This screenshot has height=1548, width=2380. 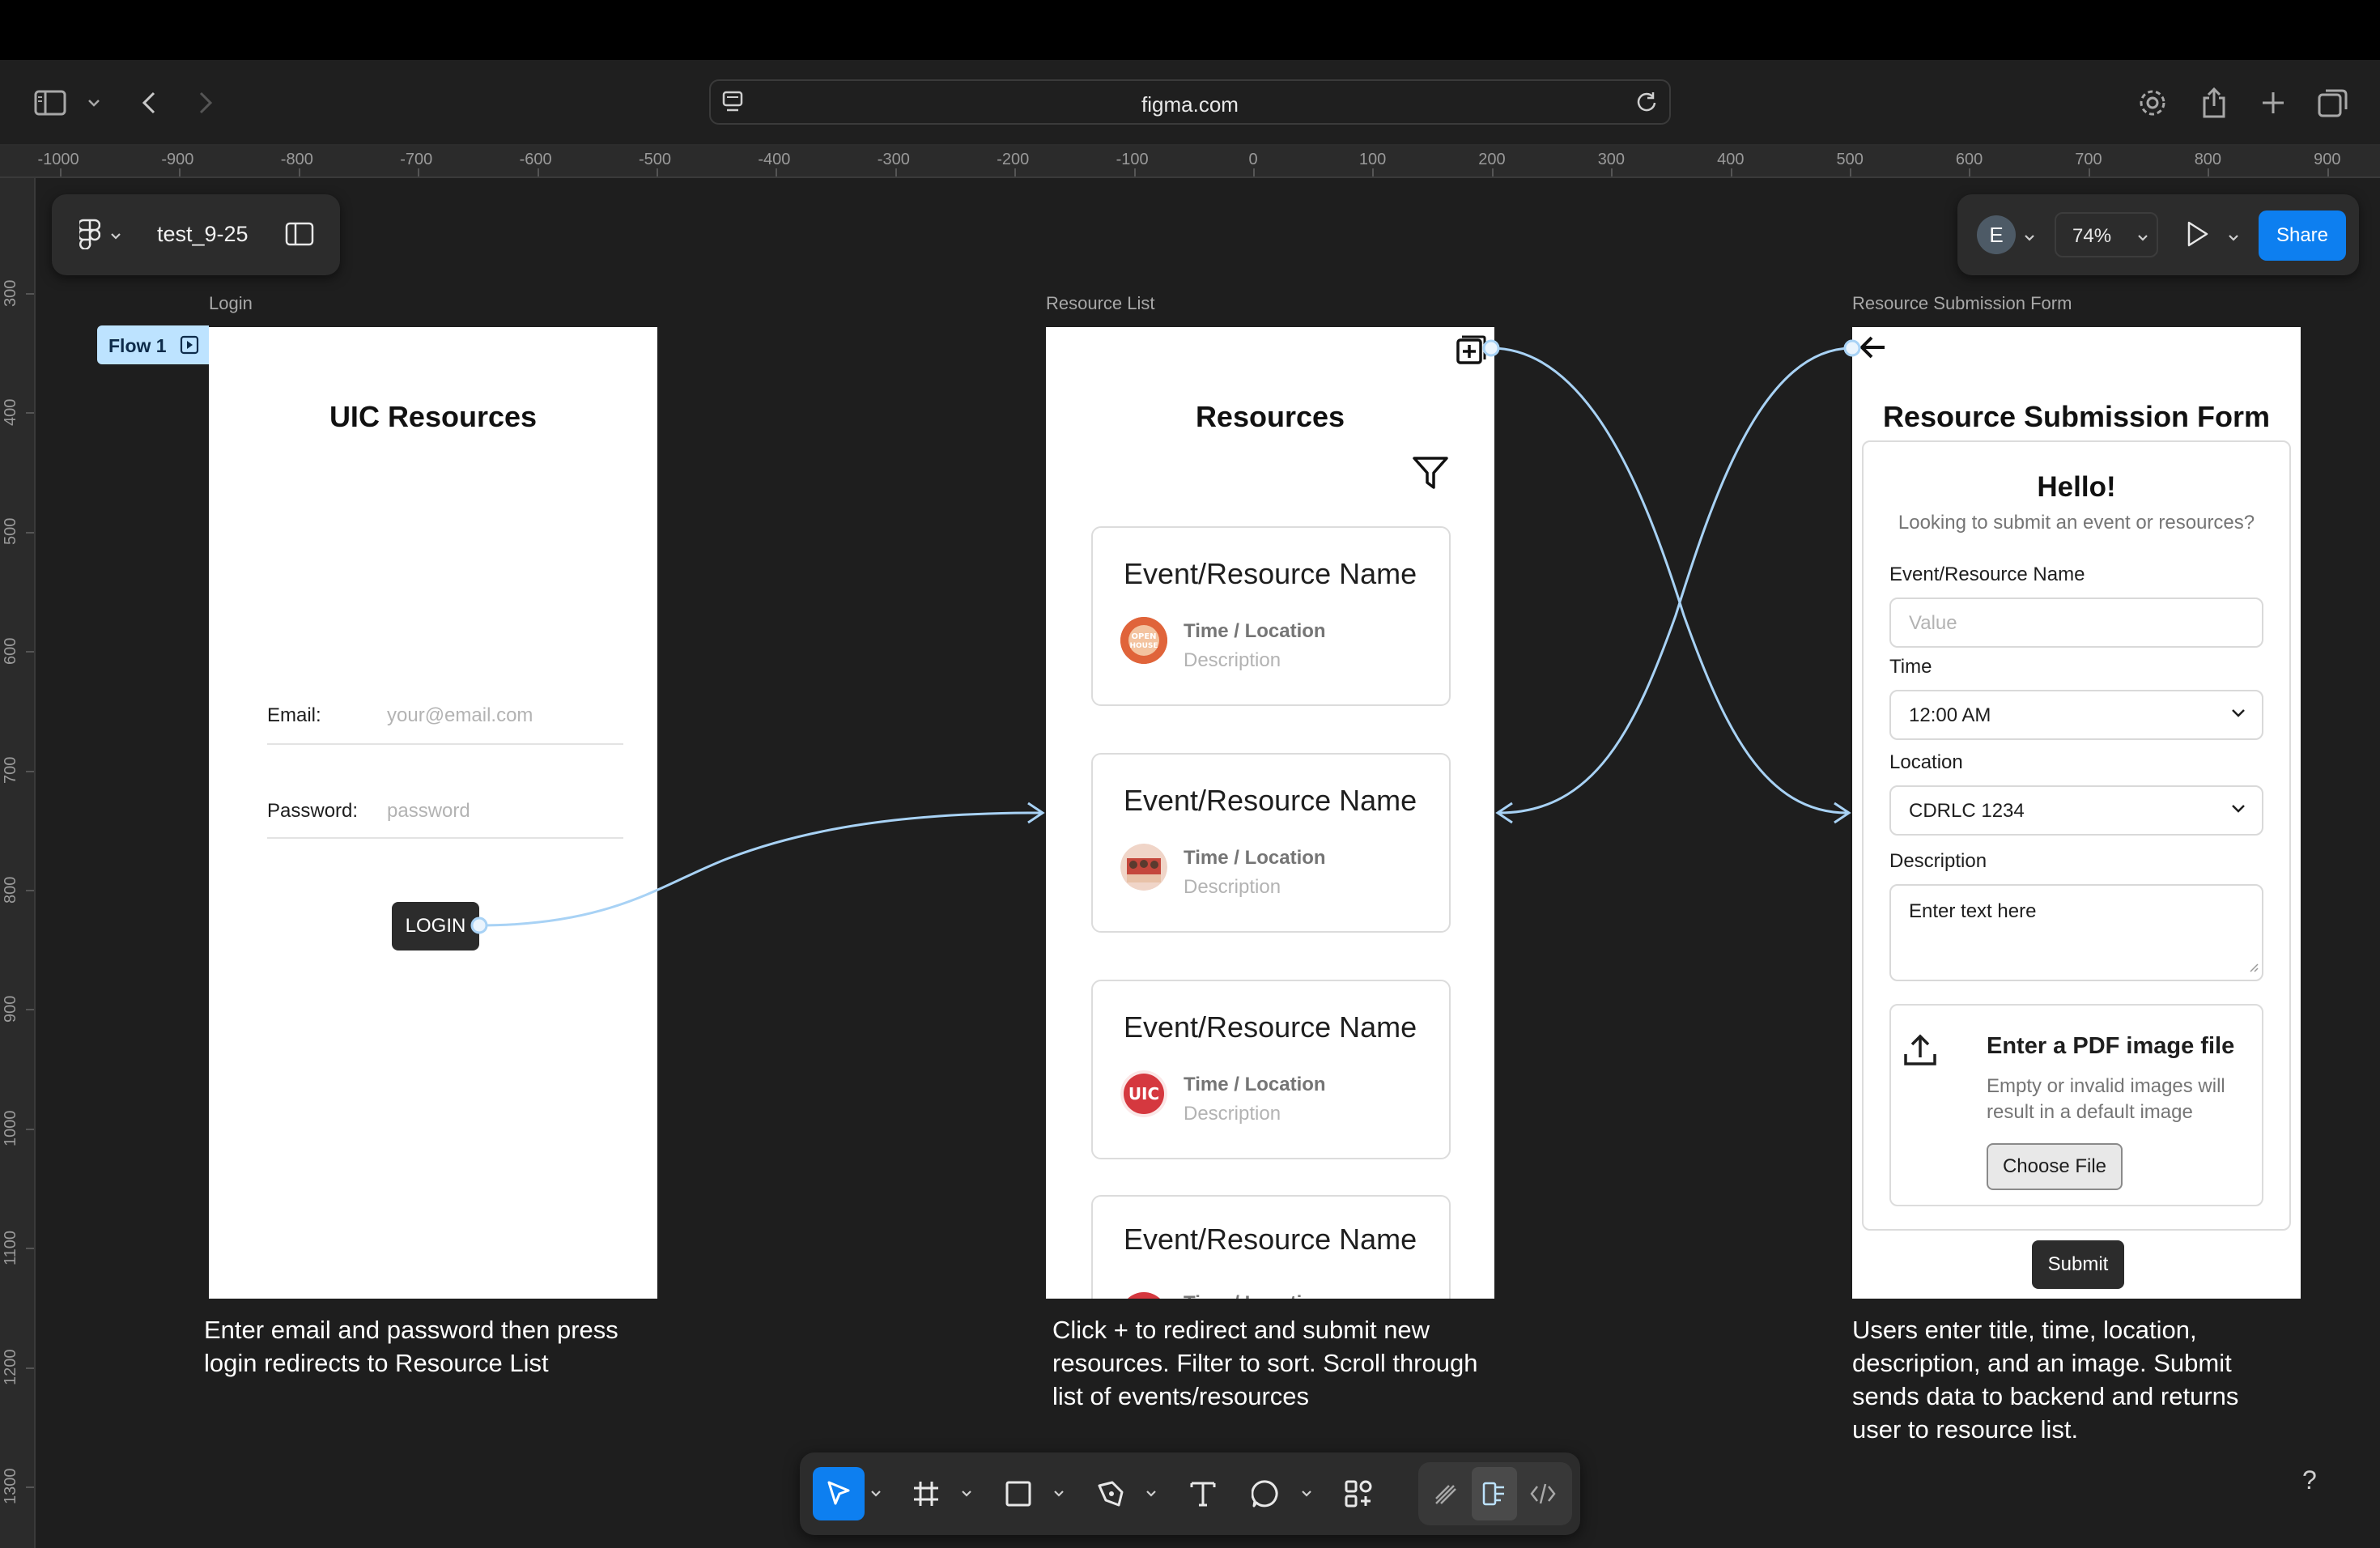 What do you see at coordinates (231, 304) in the screenshot?
I see `frame-label-login: Login` at bounding box center [231, 304].